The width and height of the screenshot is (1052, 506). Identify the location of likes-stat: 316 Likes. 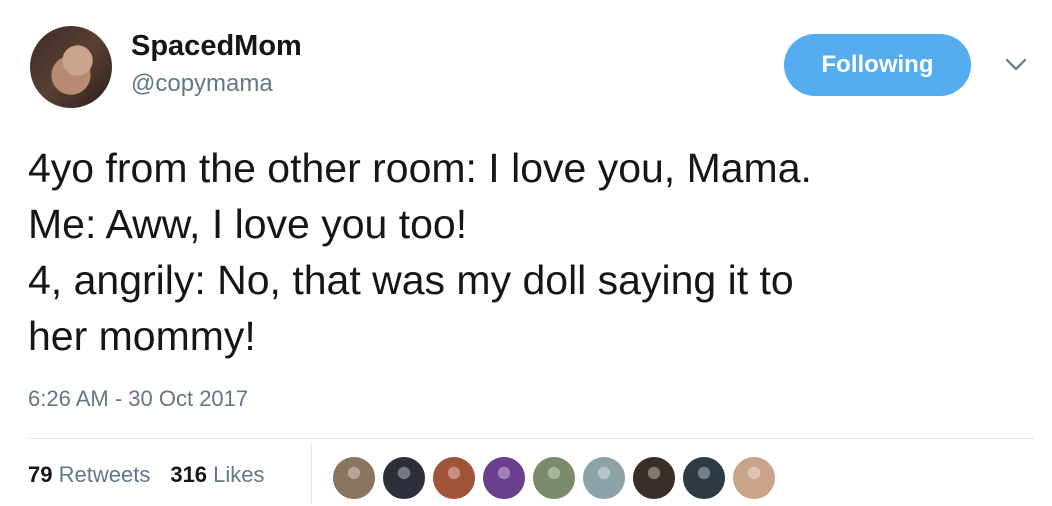
(217, 475).